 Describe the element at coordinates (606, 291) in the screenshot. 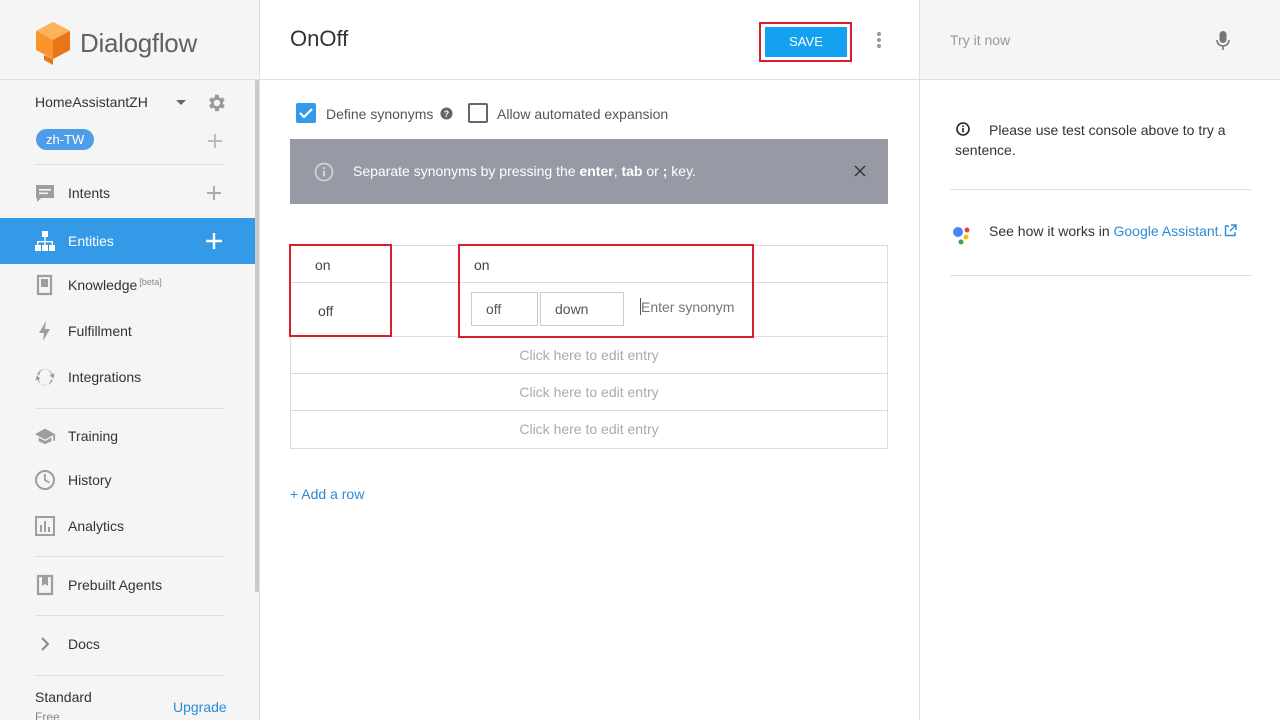

I see `synonyms-highlight` at that location.